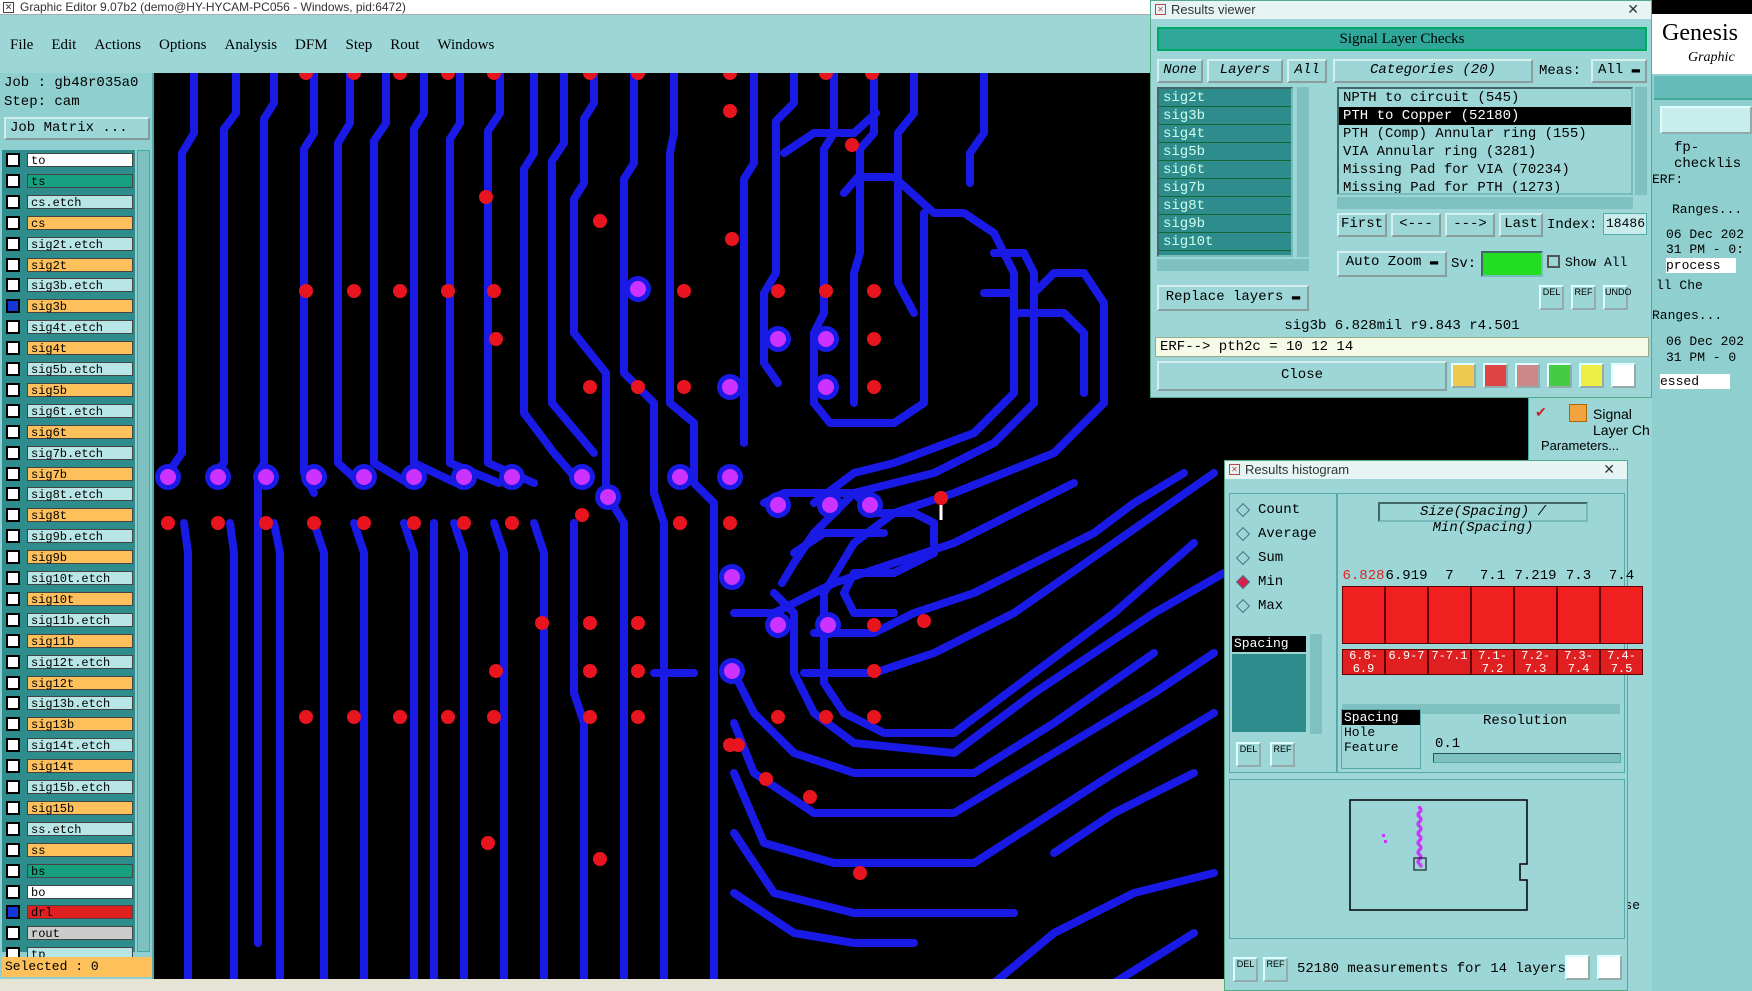 This screenshot has width=1752, height=991. What do you see at coordinates (465, 45) in the screenshot?
I see `menu-windows: Windows` at bounding box center [465, 45].